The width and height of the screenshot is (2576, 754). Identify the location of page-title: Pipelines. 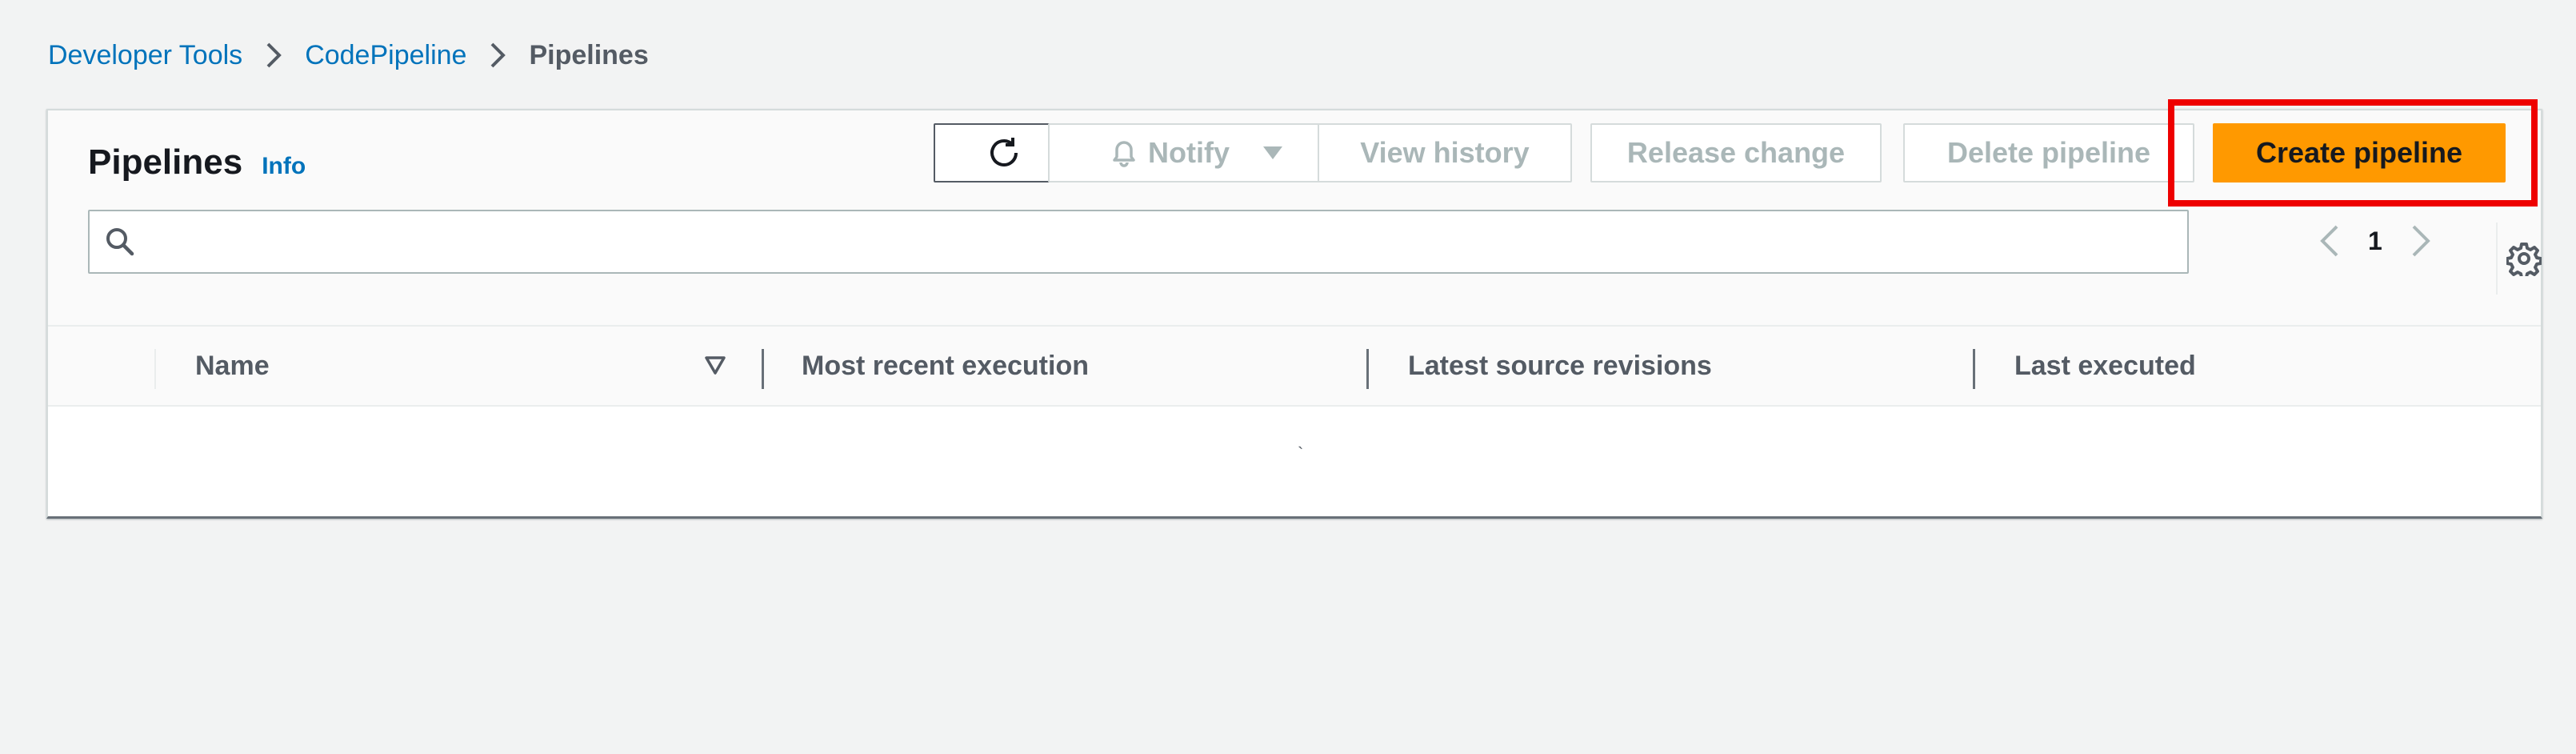
(165, 162).